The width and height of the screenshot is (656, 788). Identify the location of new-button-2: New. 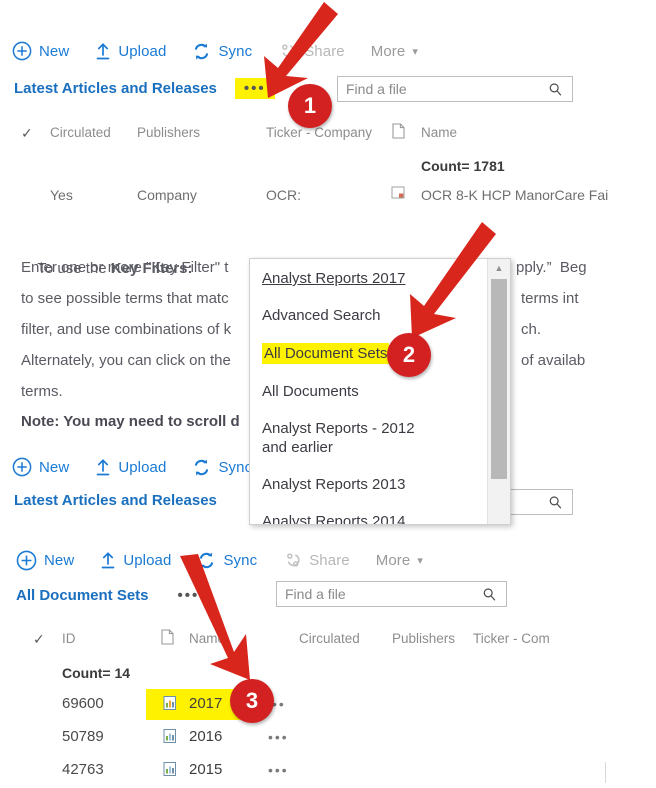
(40, 467).